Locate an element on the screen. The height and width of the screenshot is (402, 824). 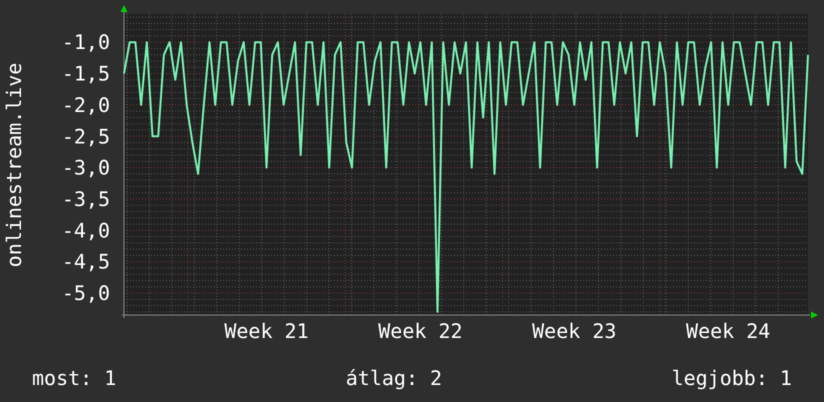
y-tick-label: -3,5 is located at coordinates (86, 199).